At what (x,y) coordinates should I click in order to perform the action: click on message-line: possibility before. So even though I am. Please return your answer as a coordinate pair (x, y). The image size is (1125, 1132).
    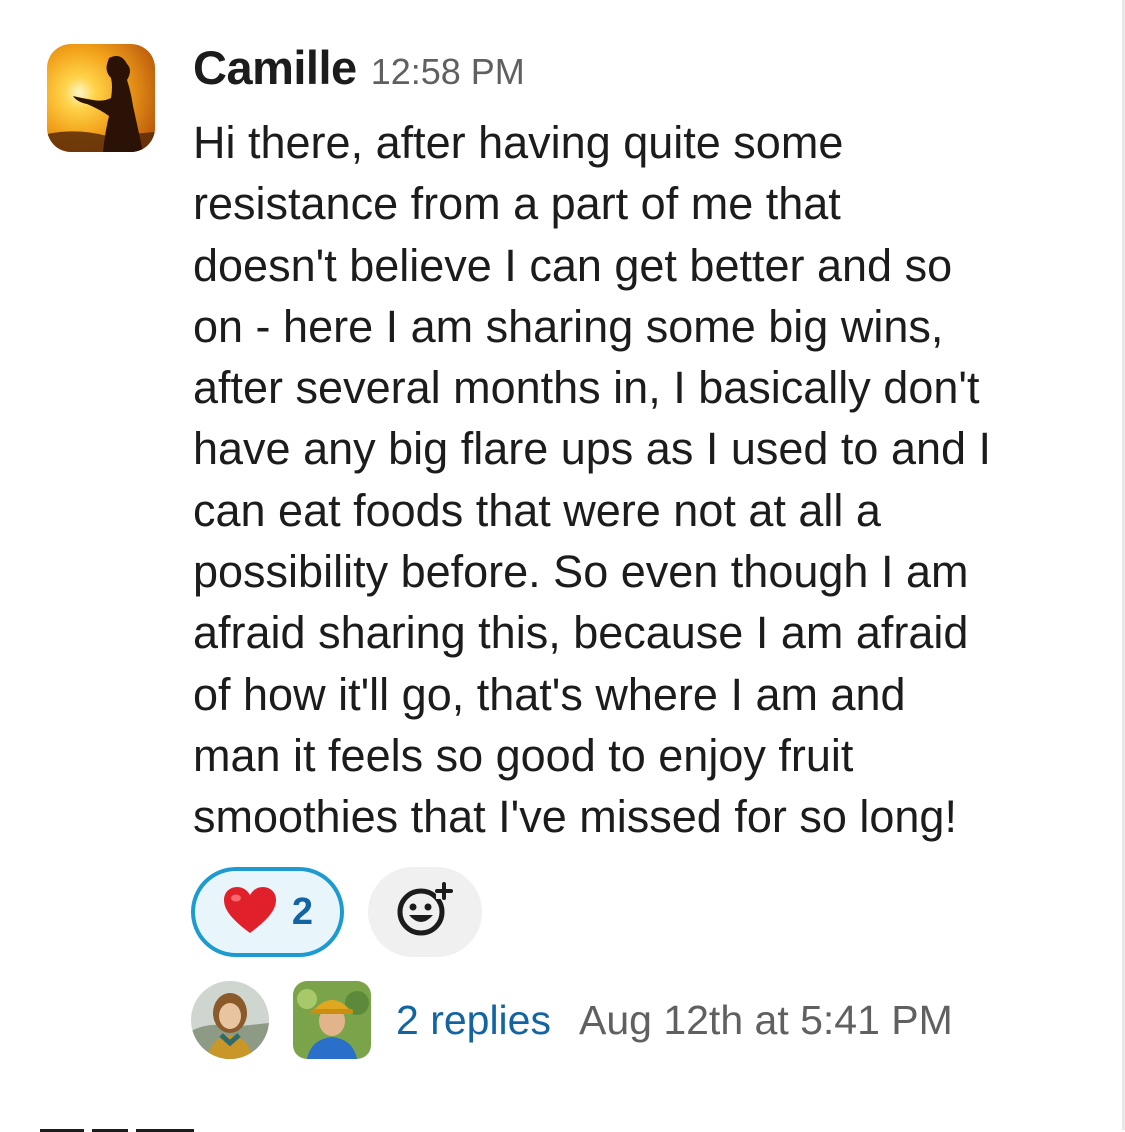
    Looking at the image, I should click on (581, 572).